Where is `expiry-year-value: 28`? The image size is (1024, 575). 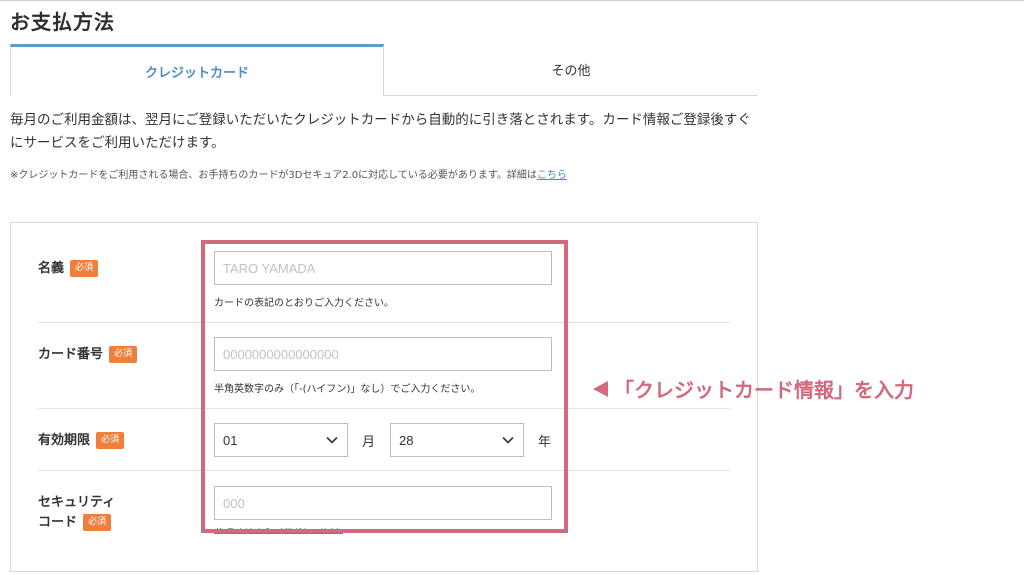 expiry-year-value: 28 is located at coordinates (406, 440).